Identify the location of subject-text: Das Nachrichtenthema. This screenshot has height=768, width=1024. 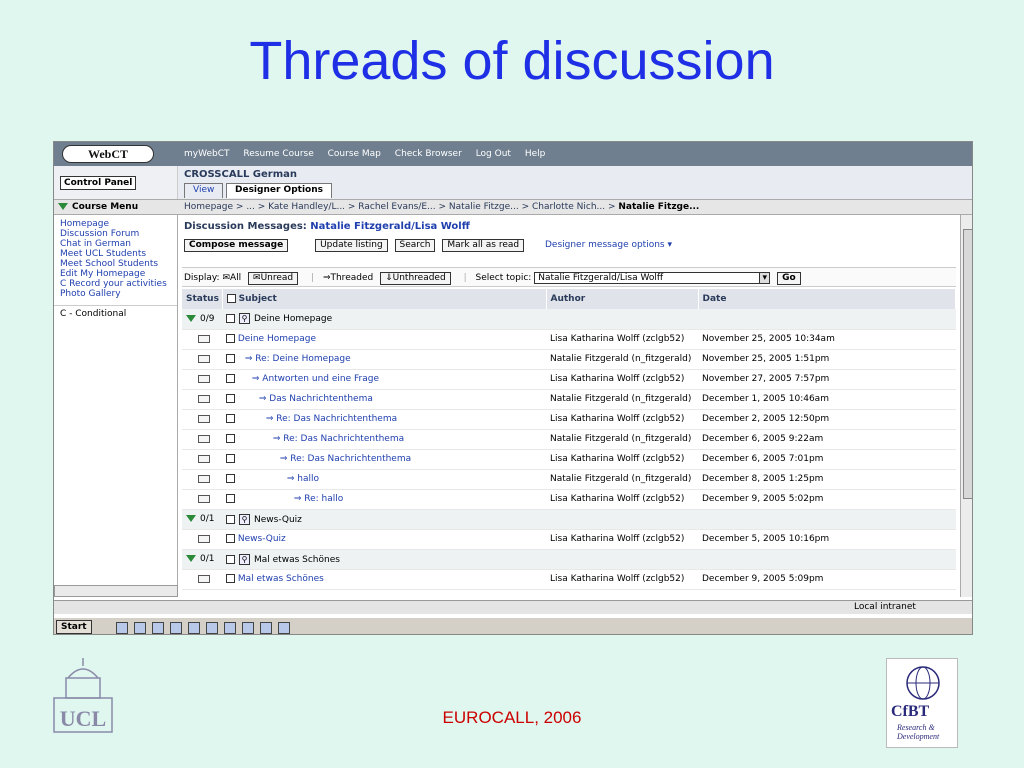
(321, 399).